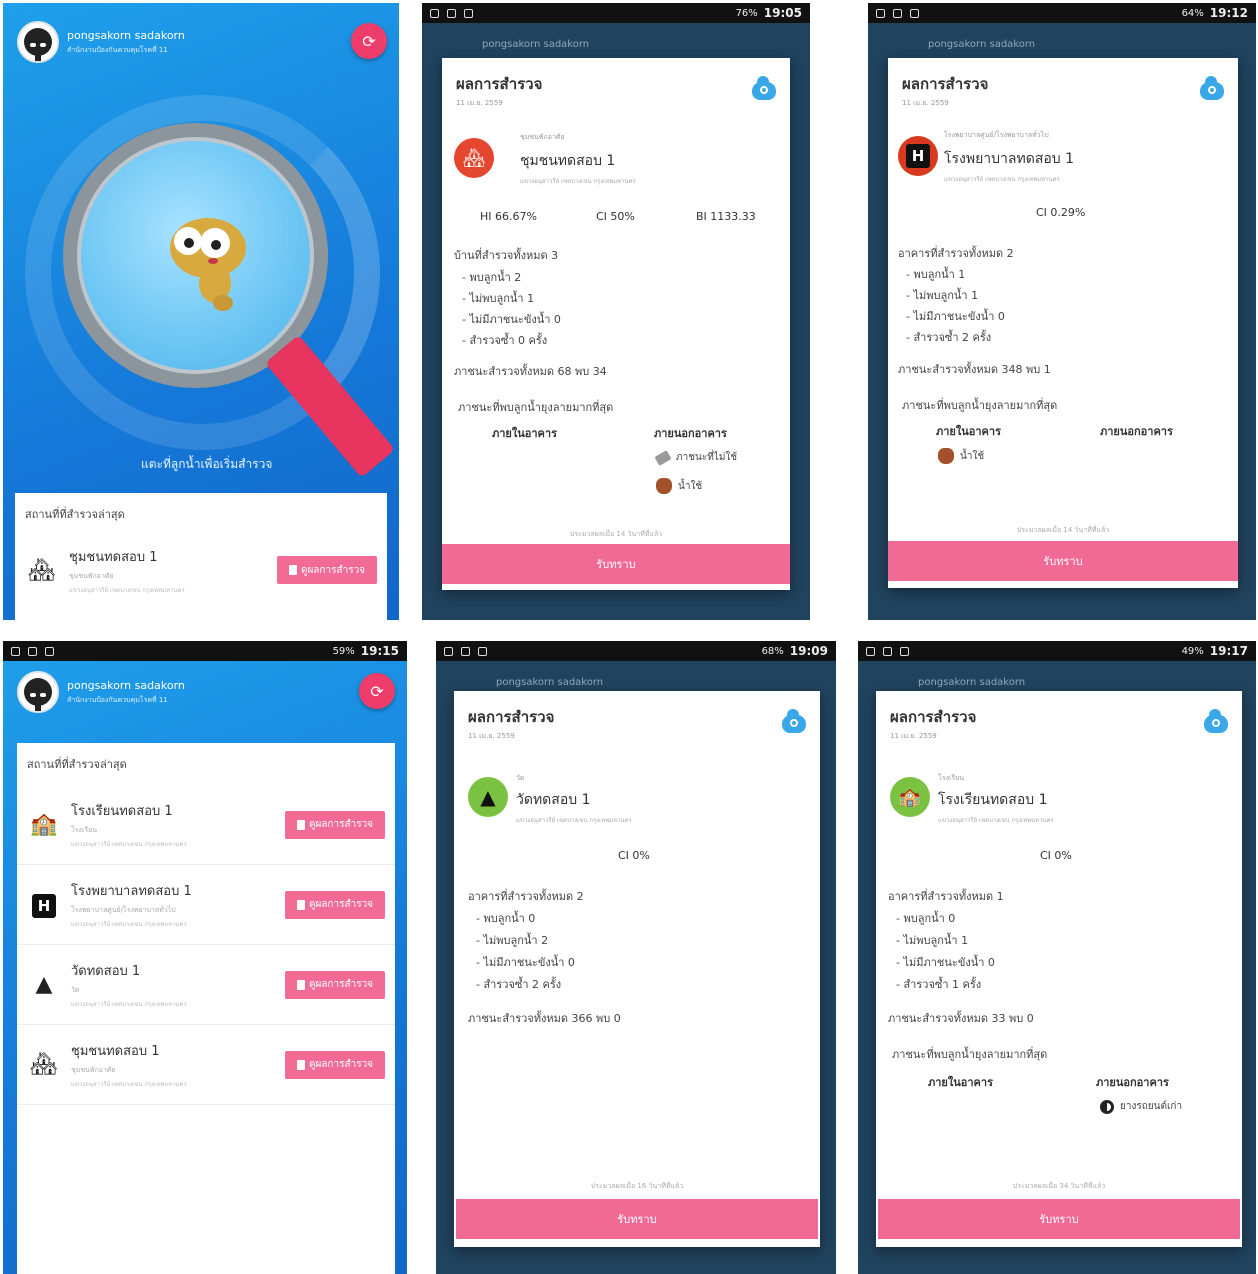 The width and height of the screenshot is (1258, 1274). What do you see at coordinates (679, 486) in the screenshot?
I see `outdoor-item: น้ำใช้` at bounding box center [679, 486].